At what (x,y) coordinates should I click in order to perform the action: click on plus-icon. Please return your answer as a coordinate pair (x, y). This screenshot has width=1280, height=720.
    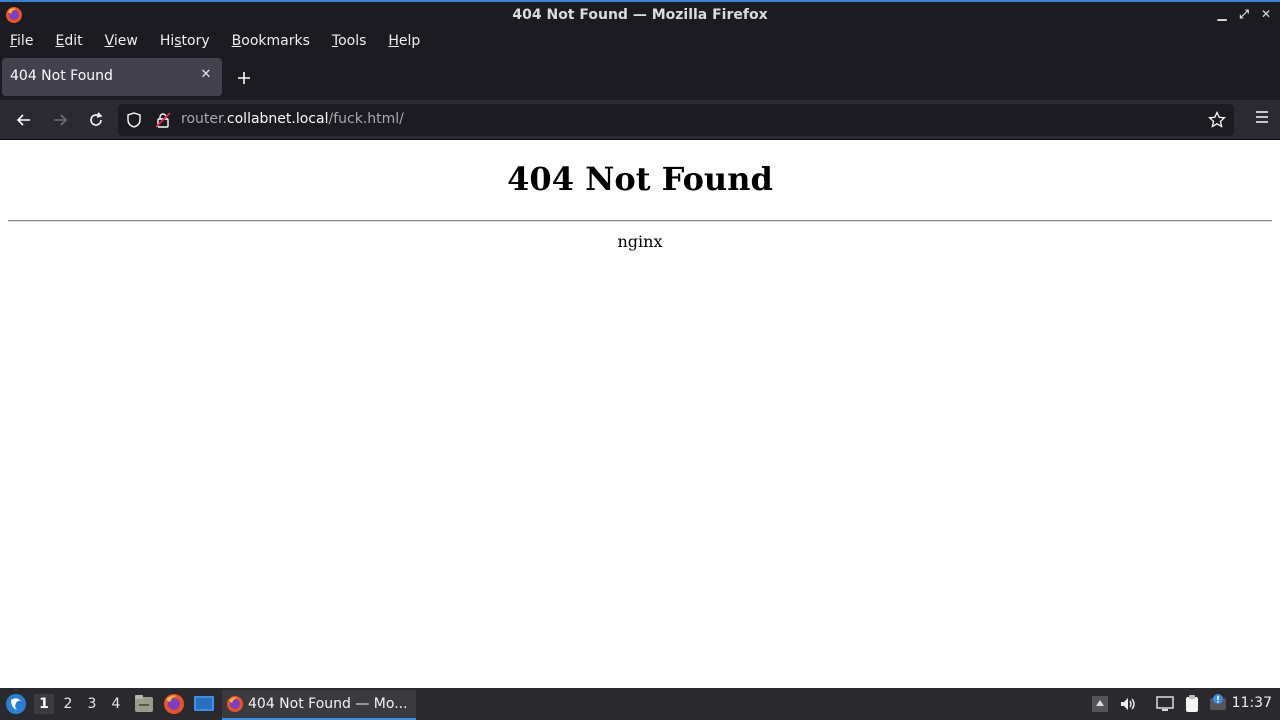
    Looking at the image, I should click on (244, 78).